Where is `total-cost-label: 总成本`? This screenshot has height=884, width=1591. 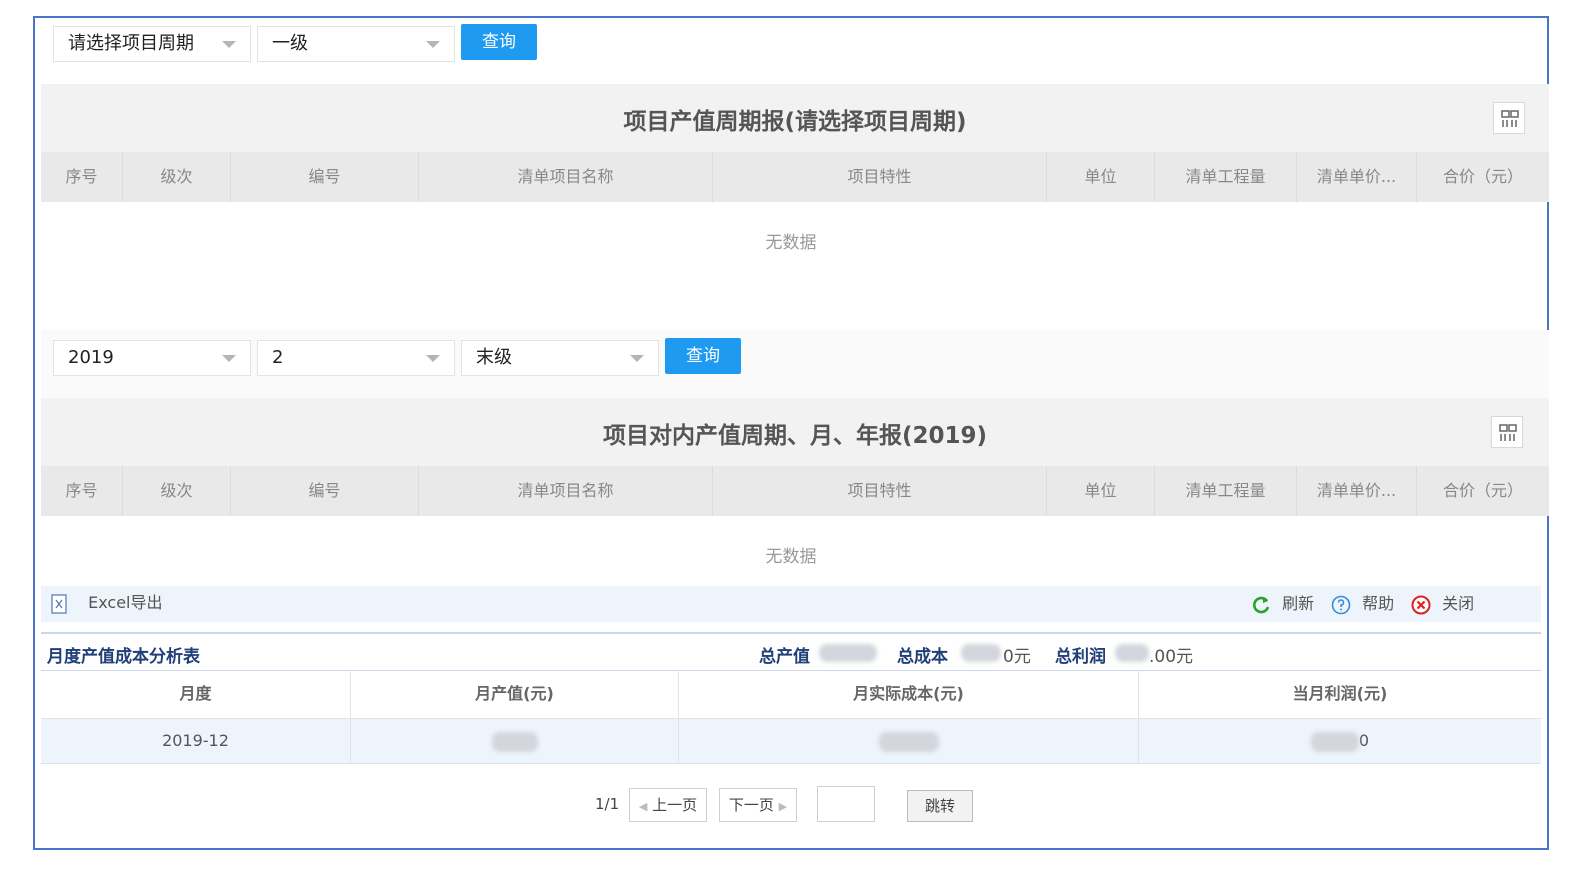 total-cost-label: 总成本 is located at coordinates (922, 657).